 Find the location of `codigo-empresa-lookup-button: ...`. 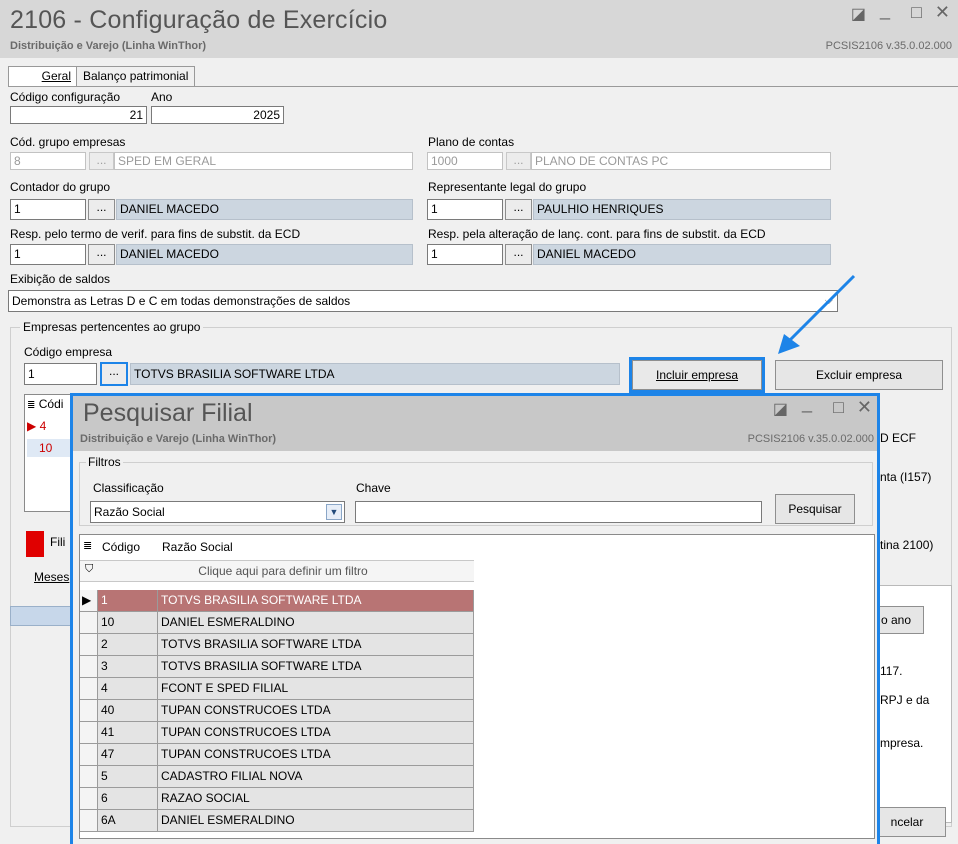

codigo-empresa-lookup-button: ... is located at coordinates (114, 374).